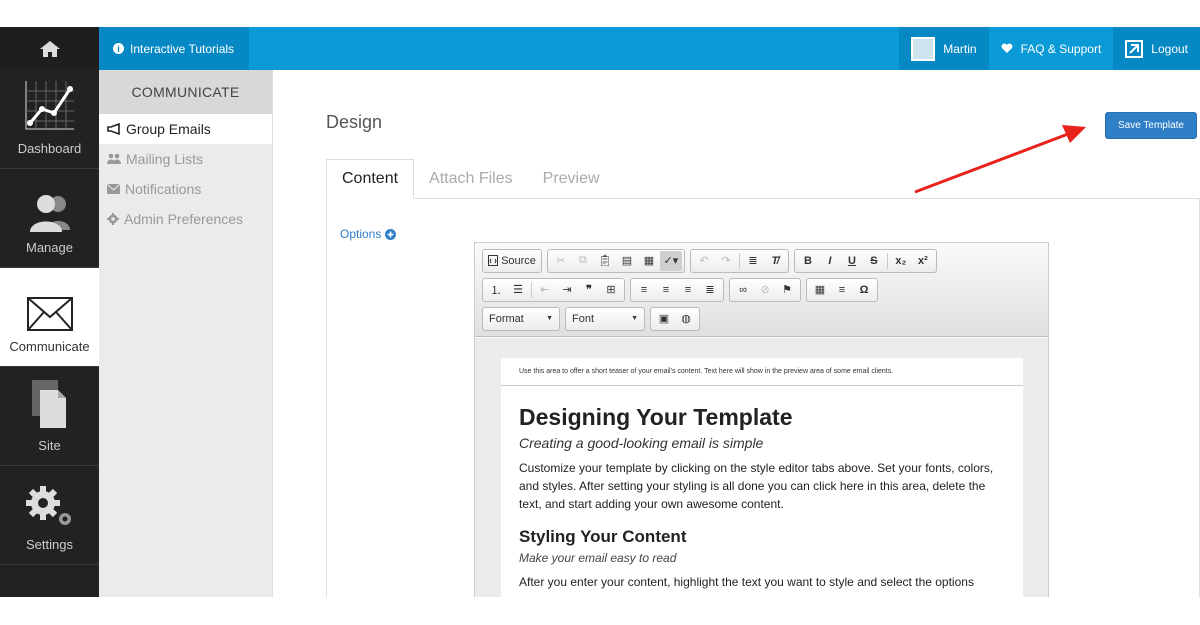  I want to click on indent-icon: ⇥, so click(567, 290).